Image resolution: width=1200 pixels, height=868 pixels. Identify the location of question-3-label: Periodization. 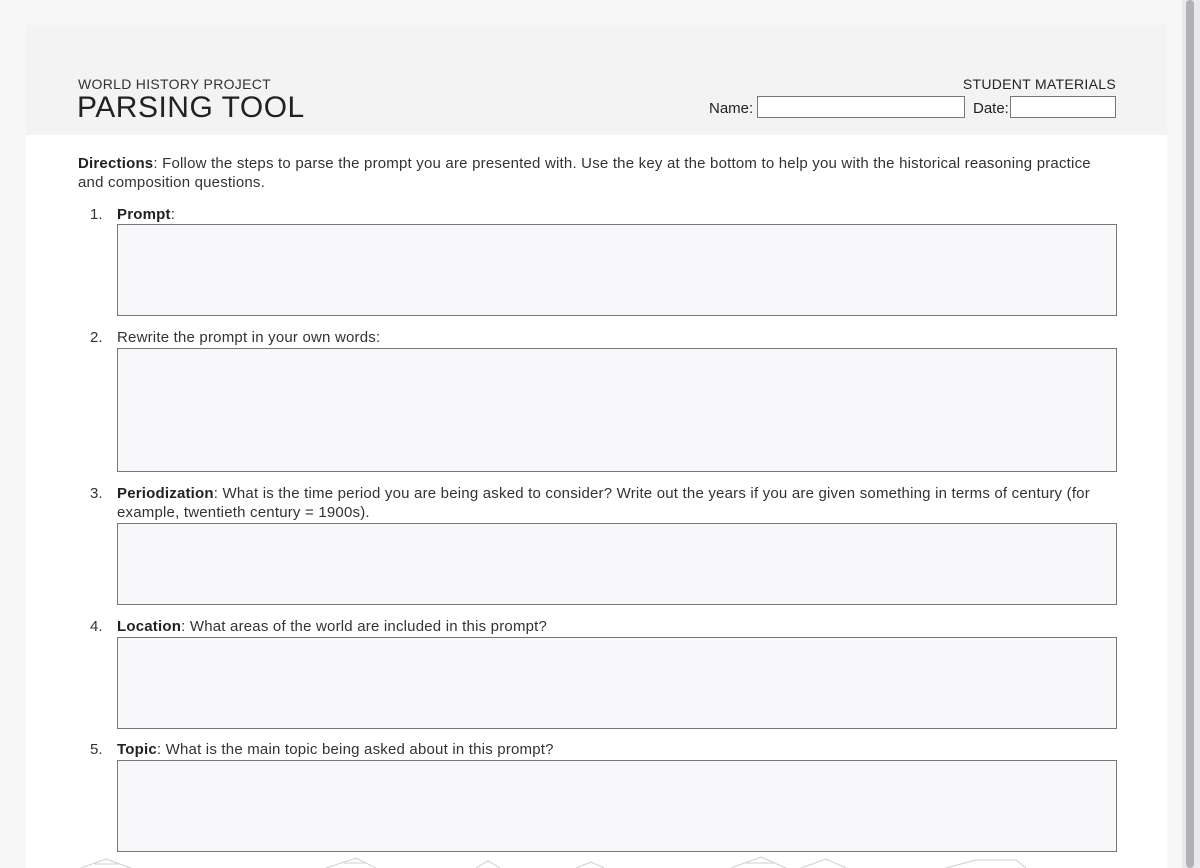
(165, 493).